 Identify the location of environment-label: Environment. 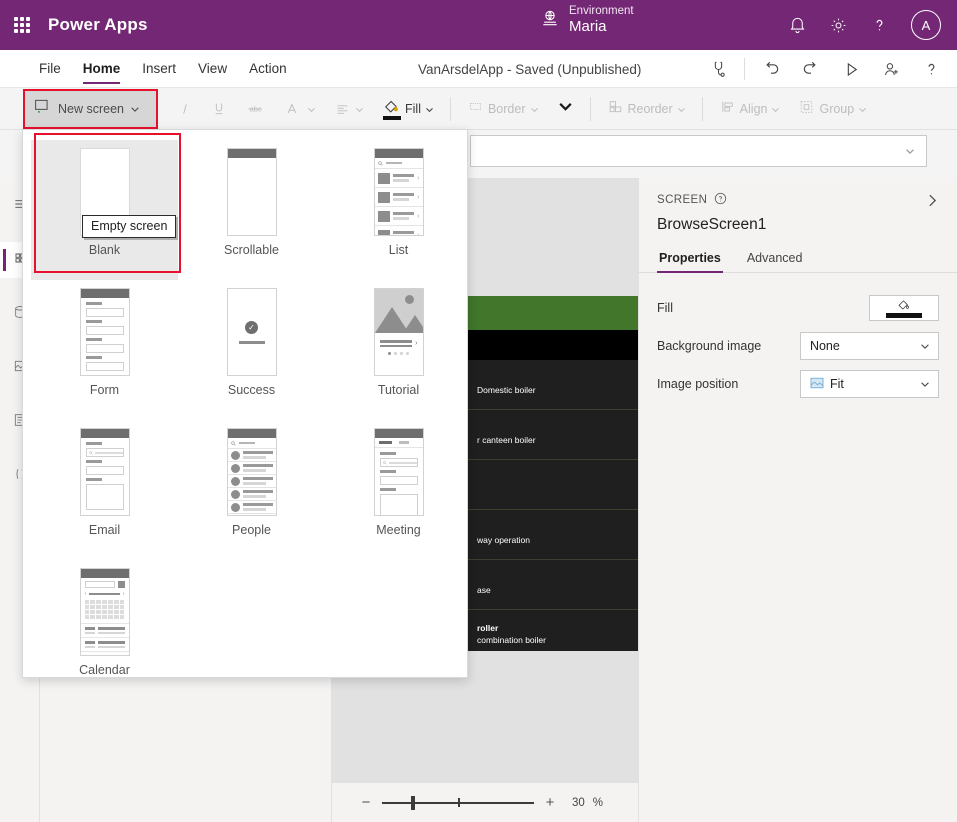
(601, 11).